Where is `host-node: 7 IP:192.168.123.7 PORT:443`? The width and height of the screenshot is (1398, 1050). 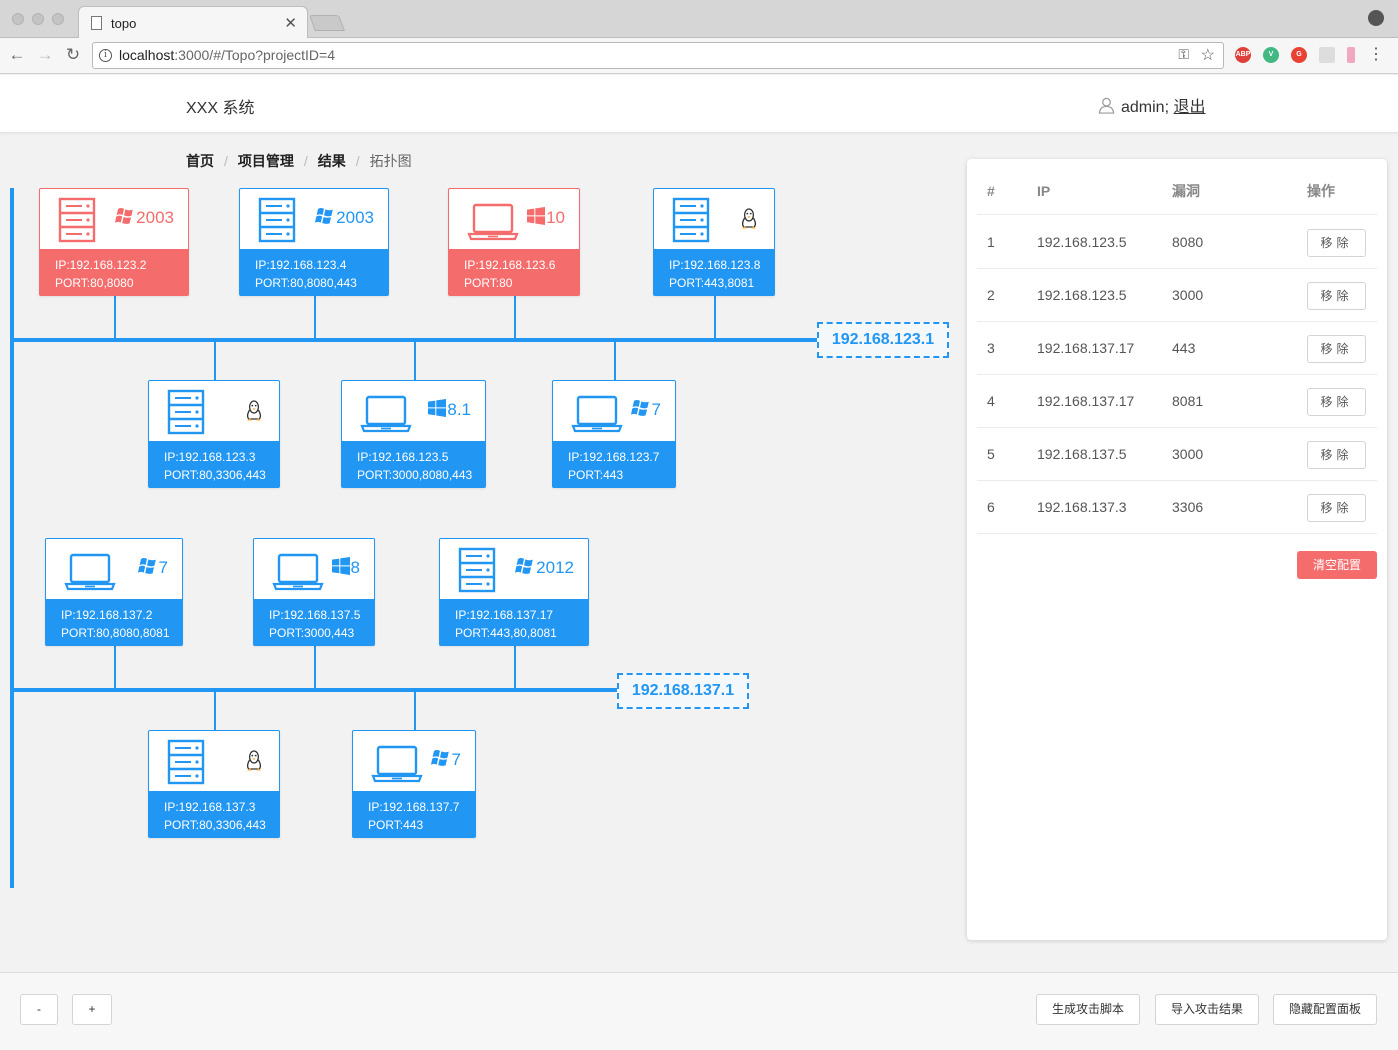 host-node: 7 IP:192.168.123.7 PORT:443 is located at coordinates (614, 434).